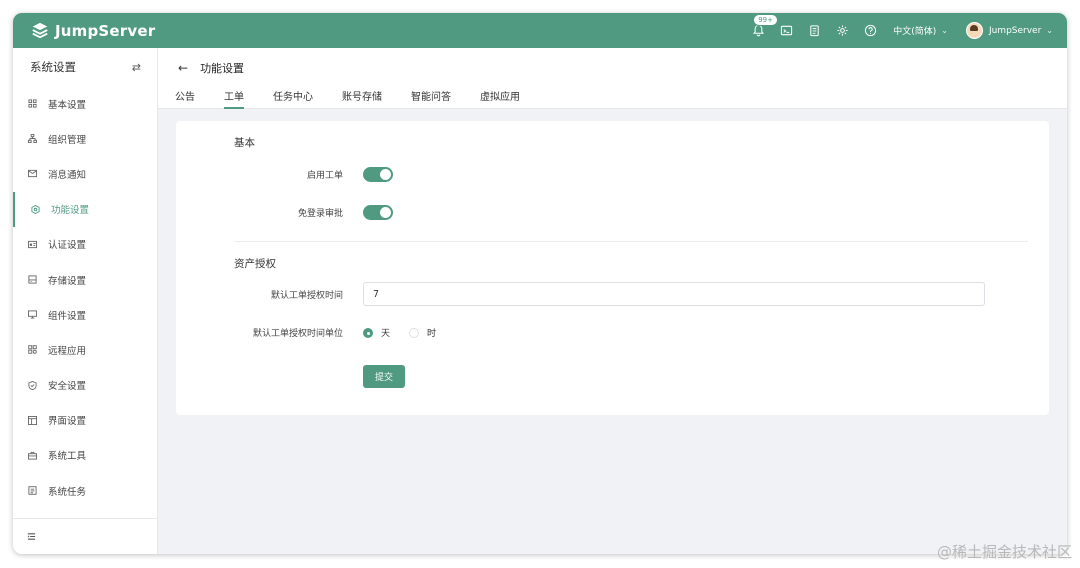 Image resolution: width=1080 pixels, height=568 pixels. I want to click on brand-logo: JumpServer, so click(93, 31).